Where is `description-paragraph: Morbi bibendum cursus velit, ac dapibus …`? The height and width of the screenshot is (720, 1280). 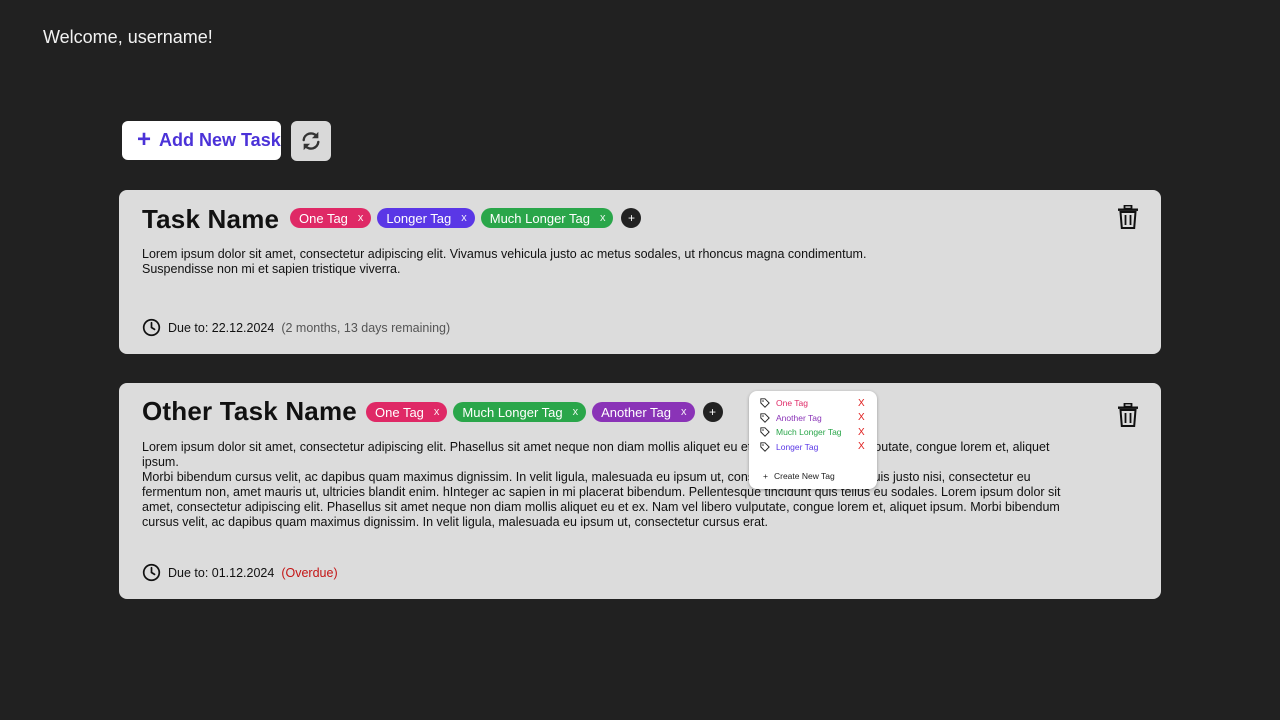
description-paragraph: Morbi bibendum cursus velit, ac dapibus … is located at coordinates (601, 499).